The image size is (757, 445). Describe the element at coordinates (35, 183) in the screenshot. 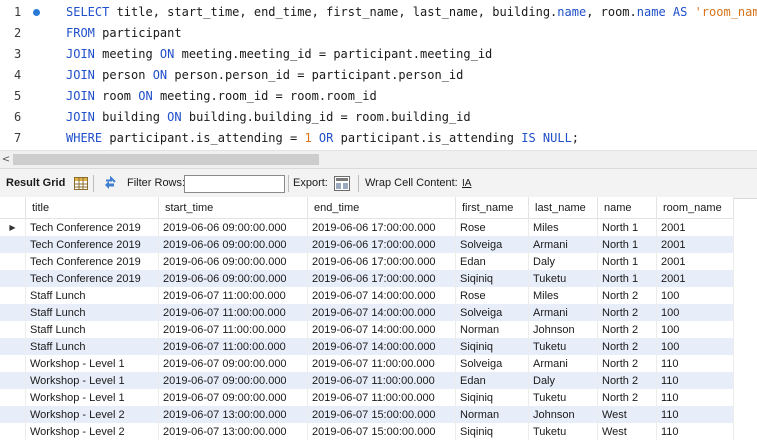

I see `tab-result-grid: Result Grid` at that location.